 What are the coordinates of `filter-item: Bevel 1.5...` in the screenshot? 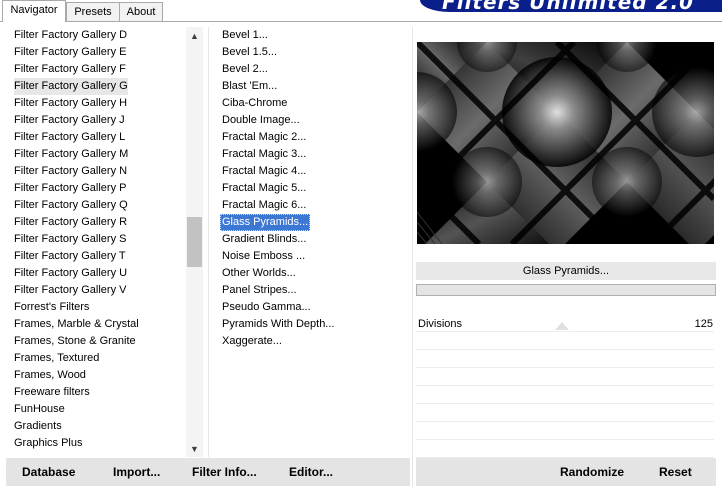 It's located at (249, 52).